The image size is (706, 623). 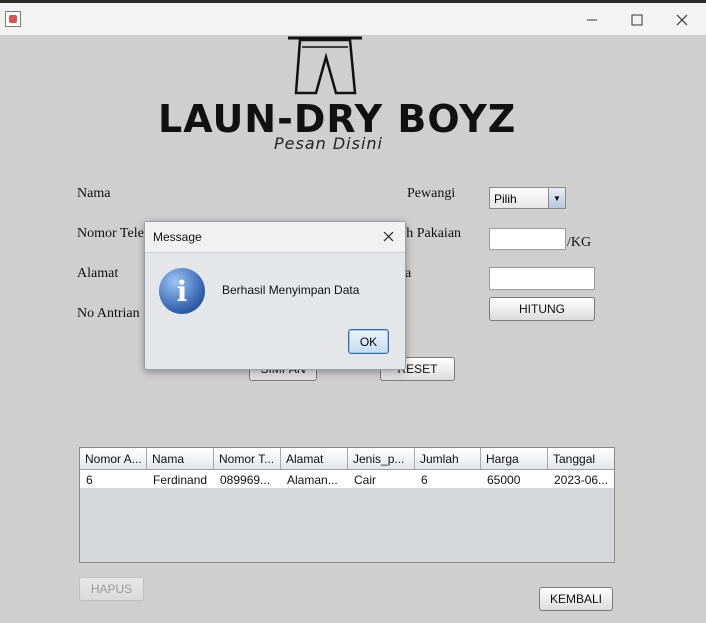 I want to click on dialog-title-bar: Message, so click(x=275, y=237).